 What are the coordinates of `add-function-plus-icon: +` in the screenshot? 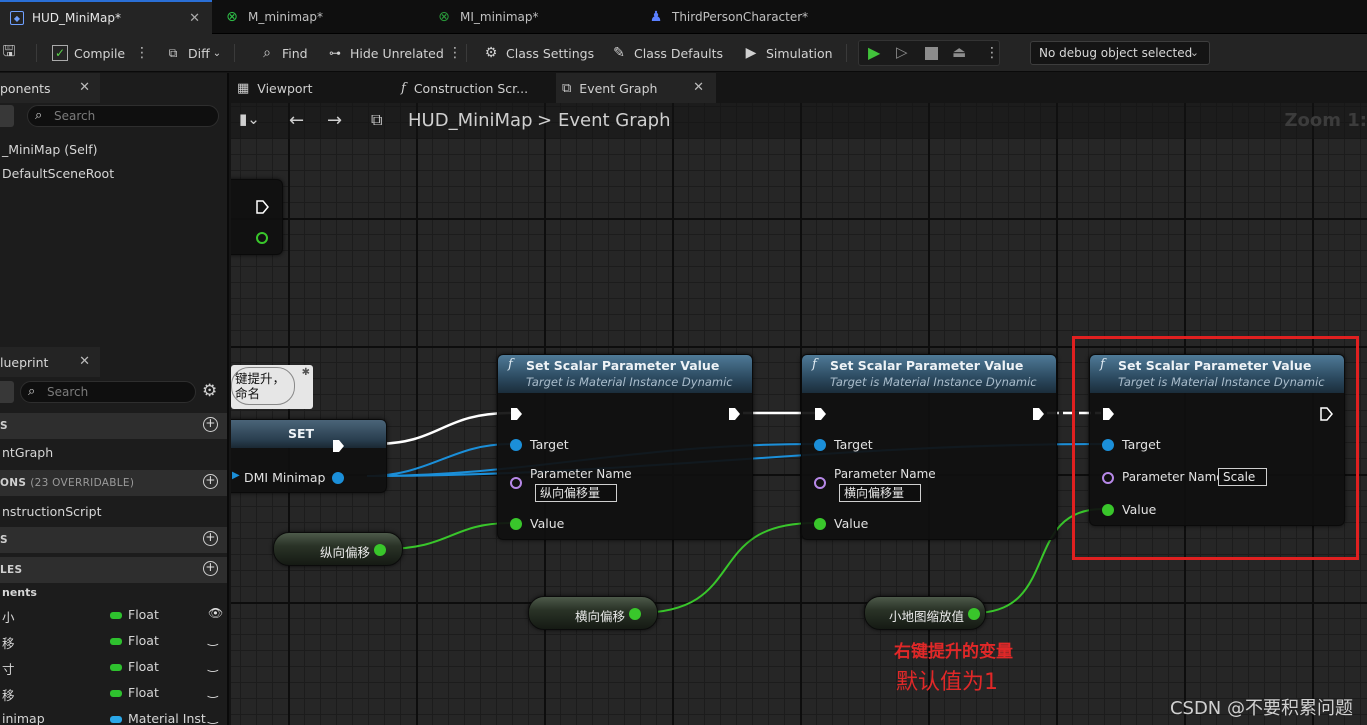 It's located at (210, 481).